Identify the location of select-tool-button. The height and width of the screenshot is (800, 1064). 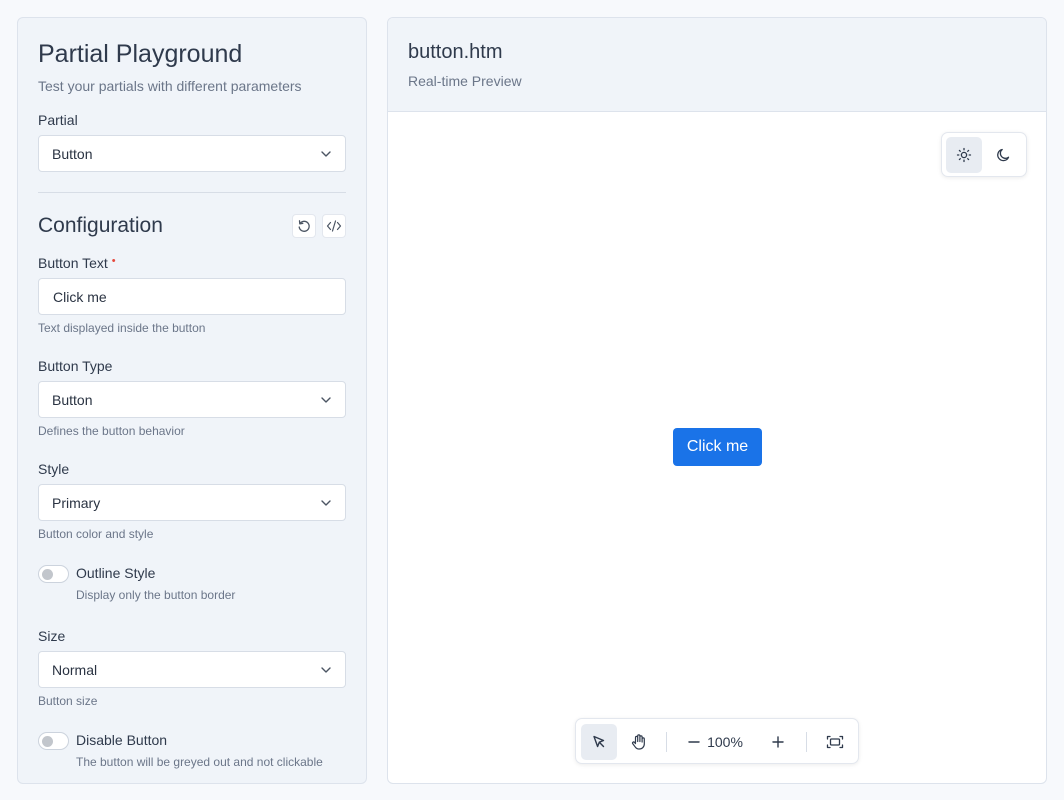
(599, 742).